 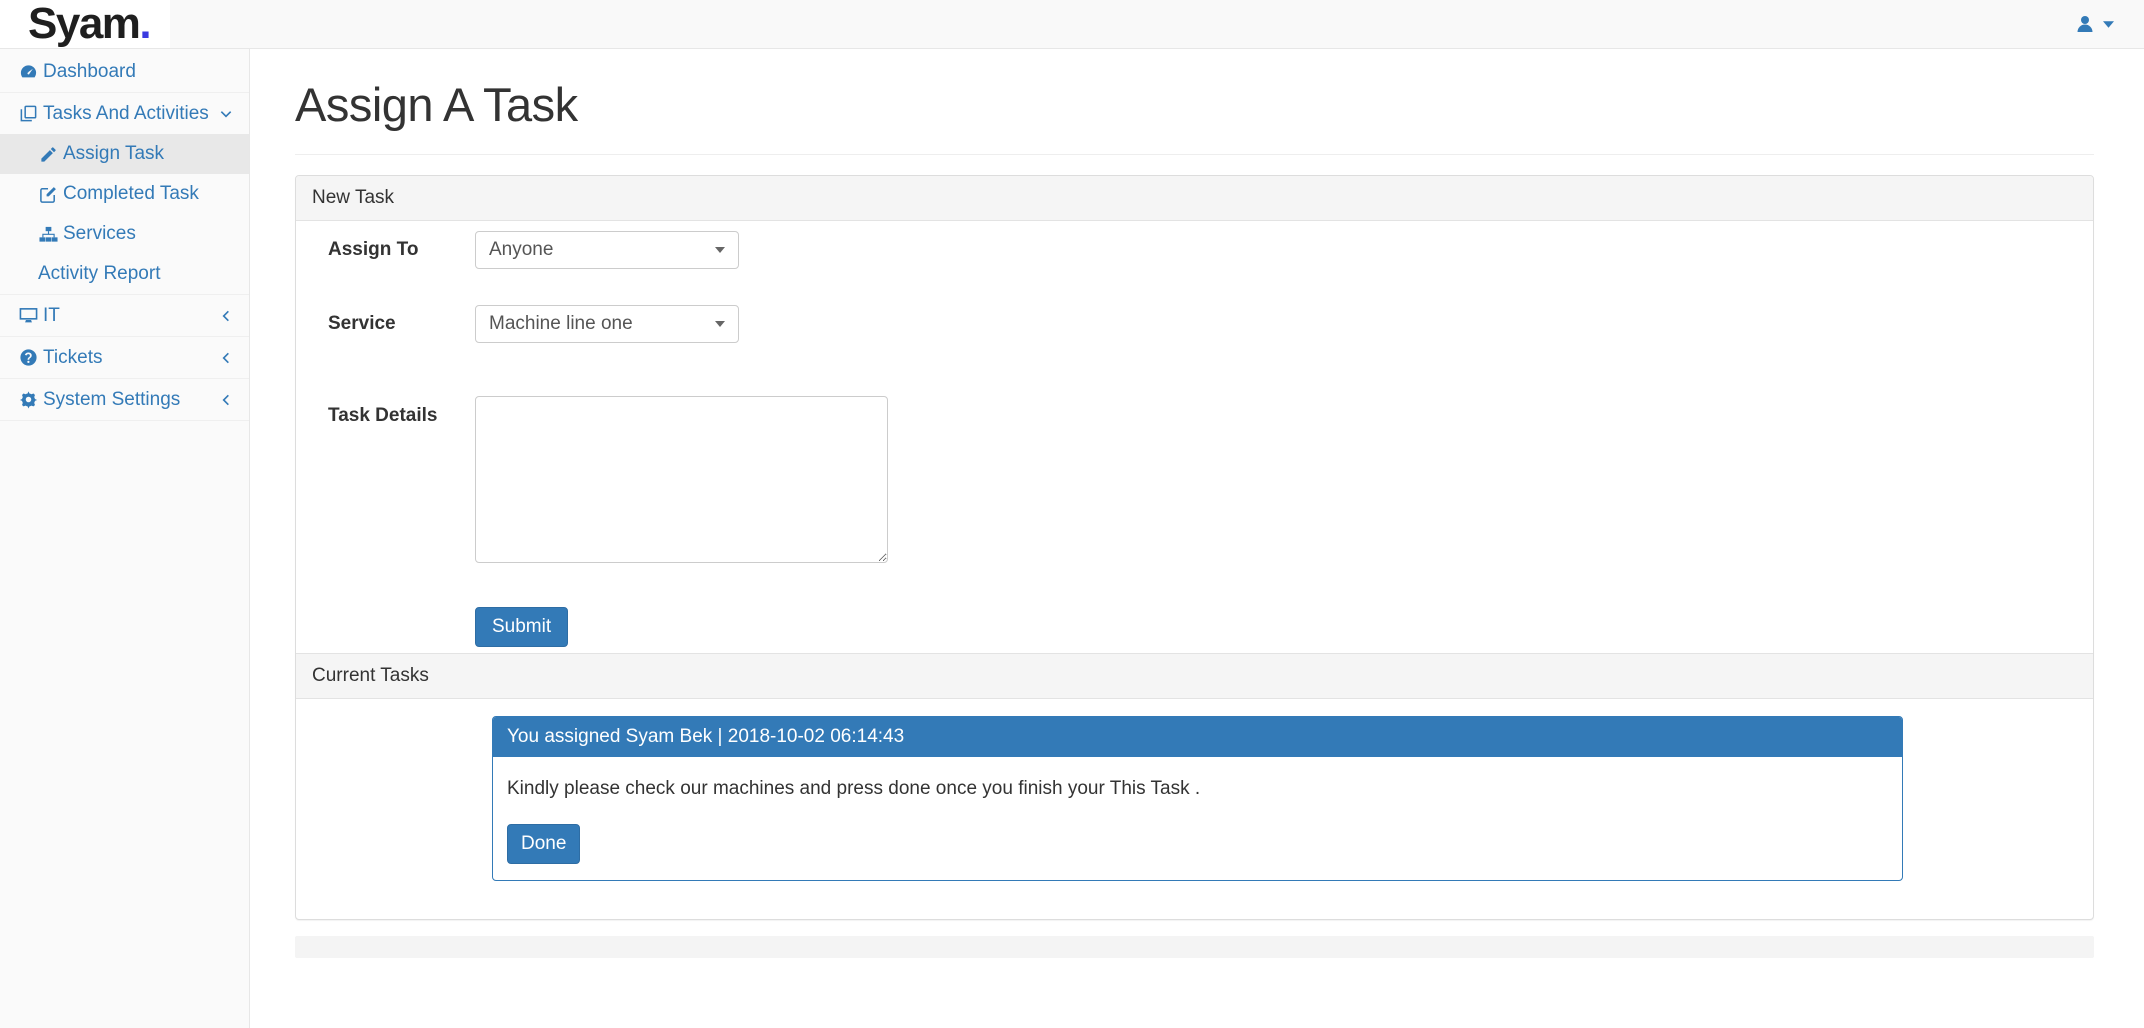 I want to click on task-details-label: Task Details, so click(x=383, y=415).